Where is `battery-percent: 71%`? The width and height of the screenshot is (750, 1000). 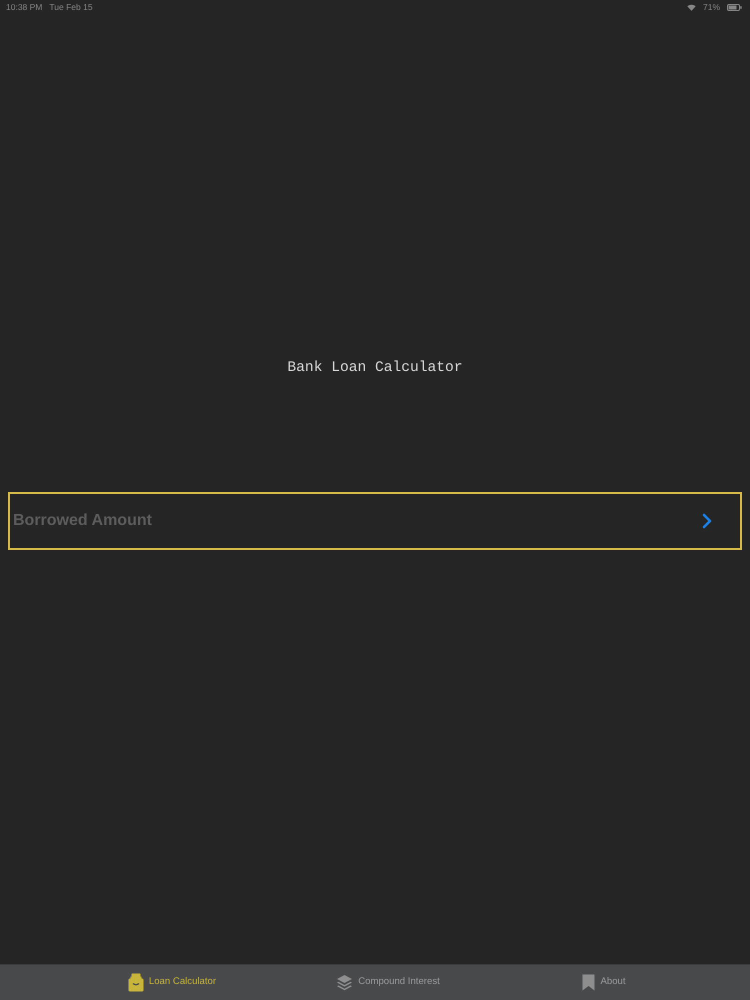
battery-percent: 71% is located at coordinates (711, 7).